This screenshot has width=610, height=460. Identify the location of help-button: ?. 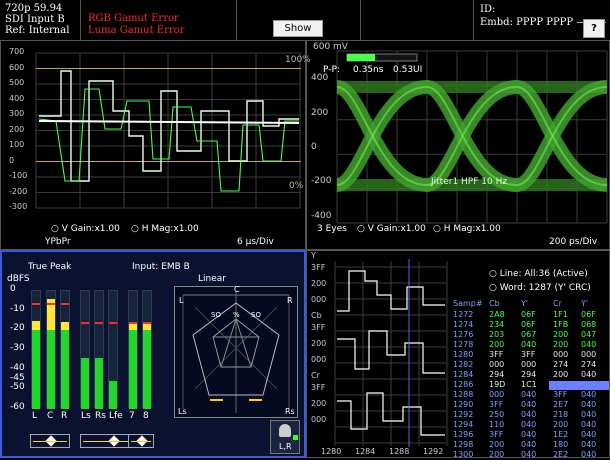
(594, 28).